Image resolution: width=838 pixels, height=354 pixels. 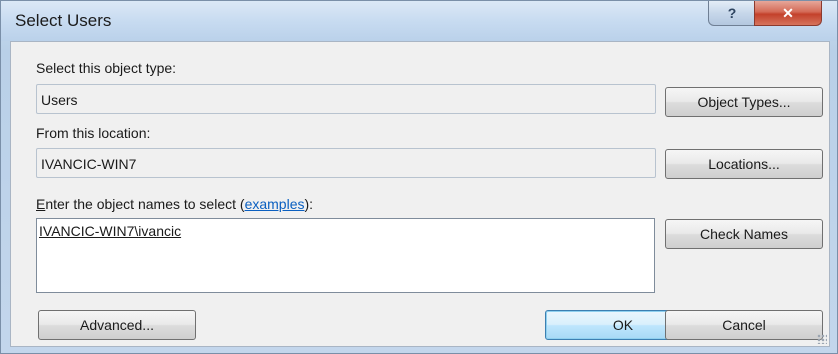 I want to click on object-type-label: Select this object type:, so click(x=106, y=68).